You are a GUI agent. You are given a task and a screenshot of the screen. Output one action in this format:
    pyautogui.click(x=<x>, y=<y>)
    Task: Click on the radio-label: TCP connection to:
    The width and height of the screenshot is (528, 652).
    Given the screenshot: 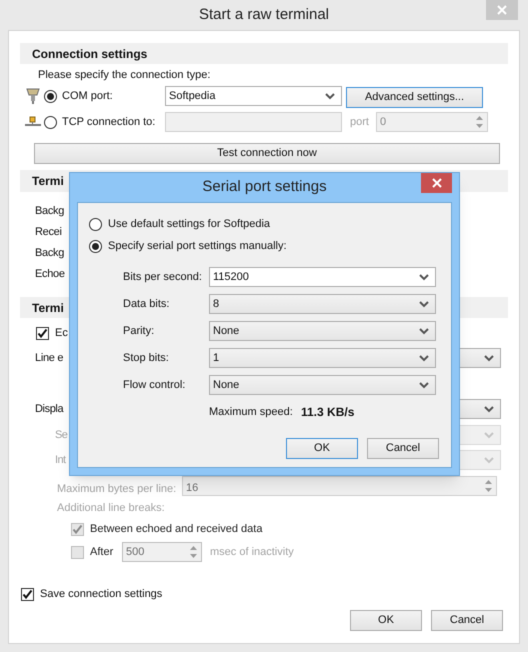 What is the action you would take?
    pyautogui.click(x=109, y=122)
    